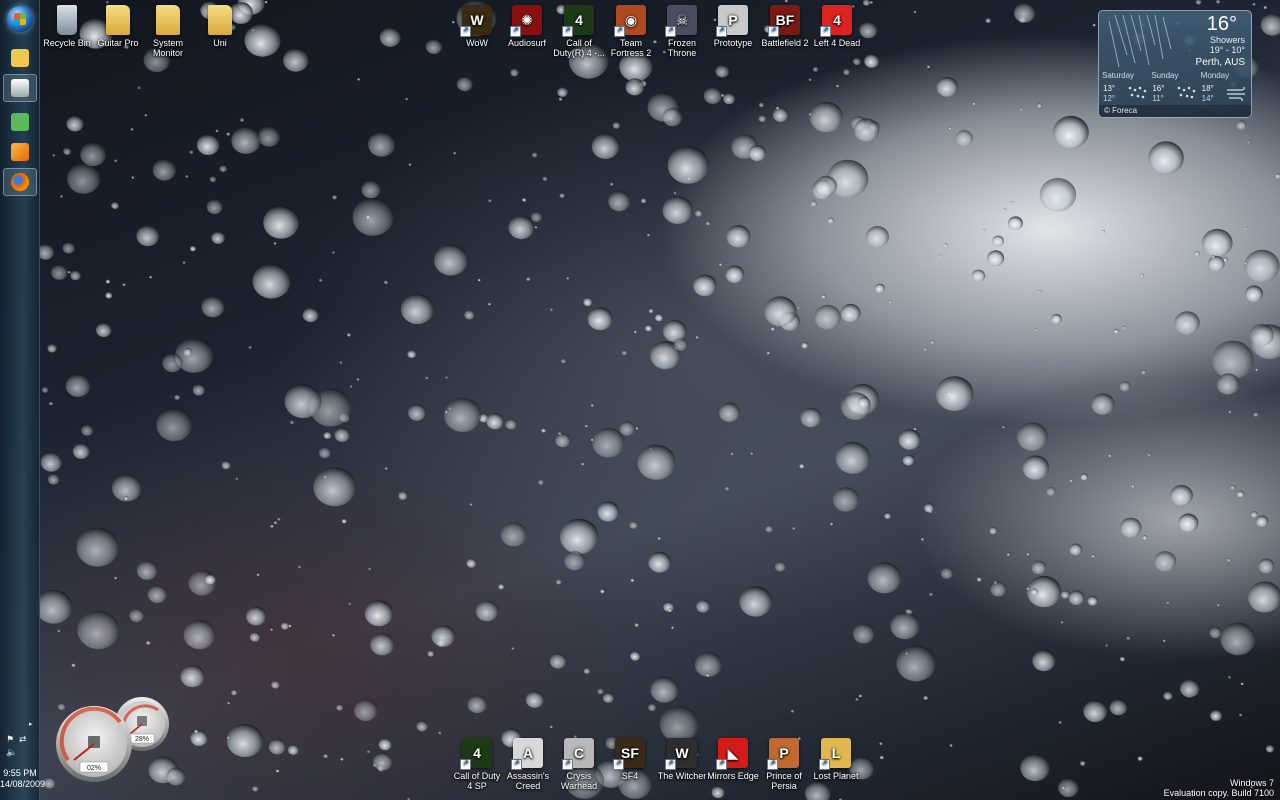 Image resolution: width=1280 pixels, height=800 pixels. I want to click on desktop-icon-sf4: SF ↗ SF4, so click(630, 759).